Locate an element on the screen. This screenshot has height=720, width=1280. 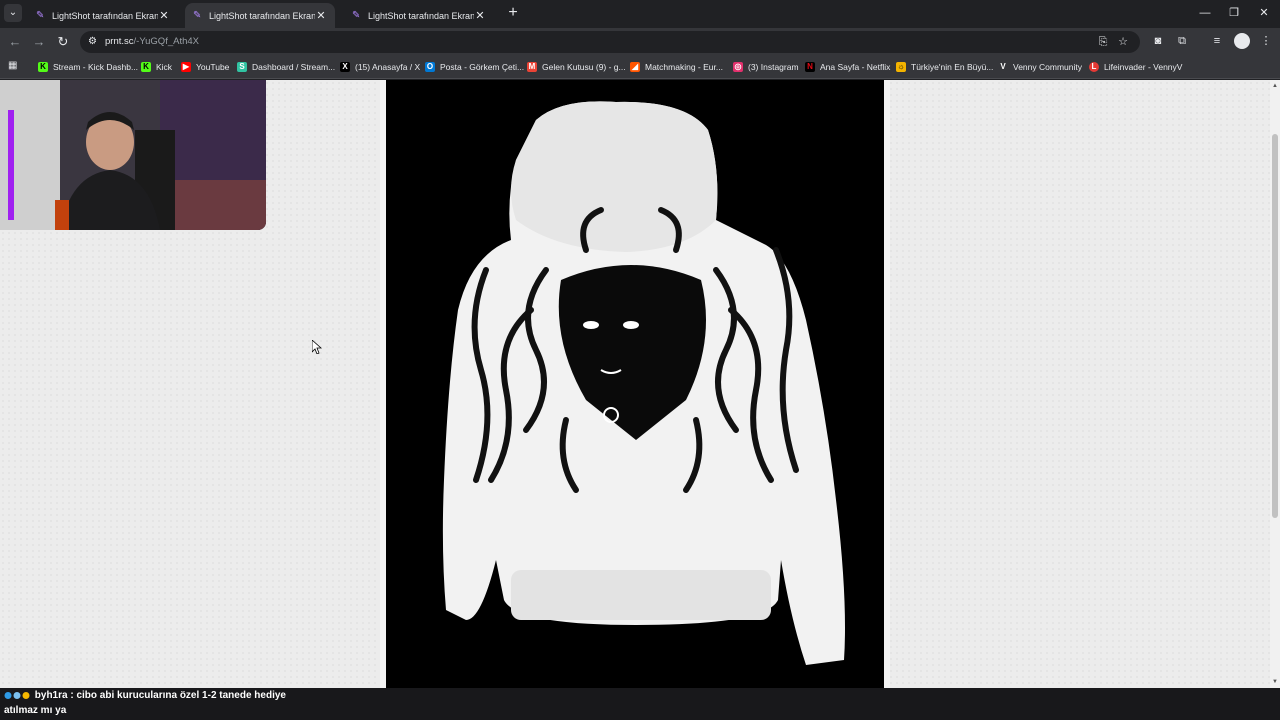
window-close-icon: ✕ is located at coordinates (1264, 13).